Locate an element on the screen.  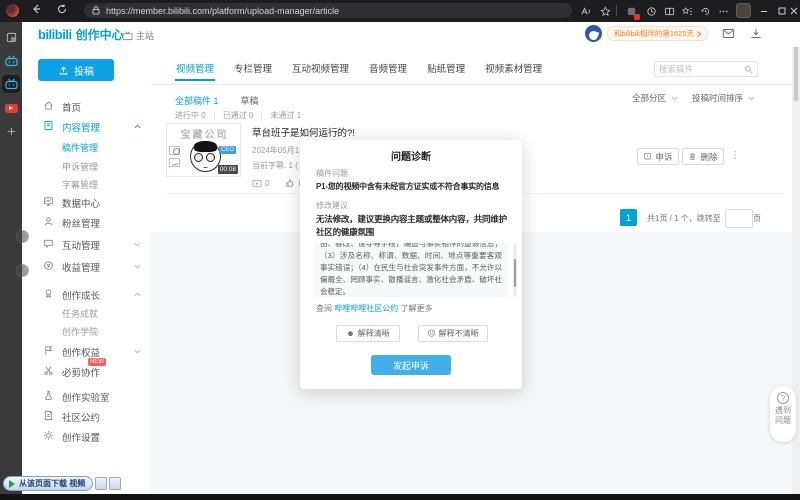
site-header: bilibili 创作中心 主站 和bilibili相伴的第1625天 is located at coordinates (411, 34).